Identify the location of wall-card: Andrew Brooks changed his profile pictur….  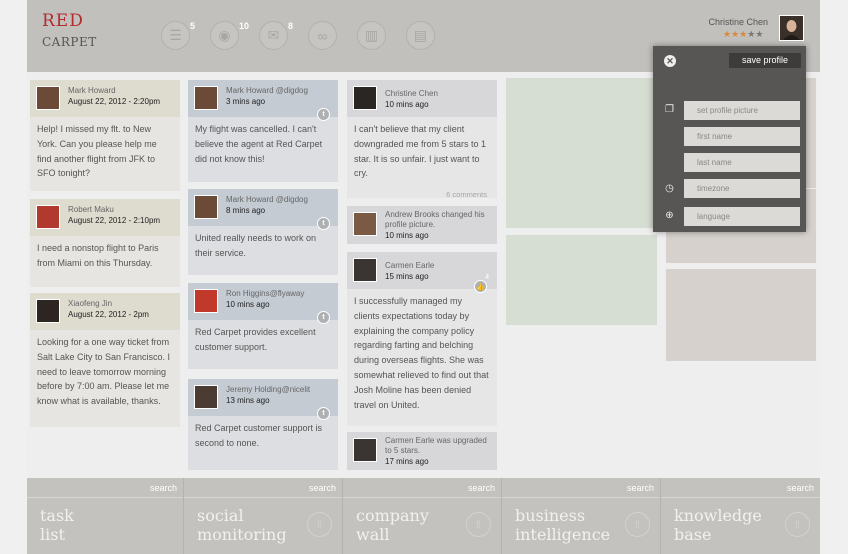
(422, 225).